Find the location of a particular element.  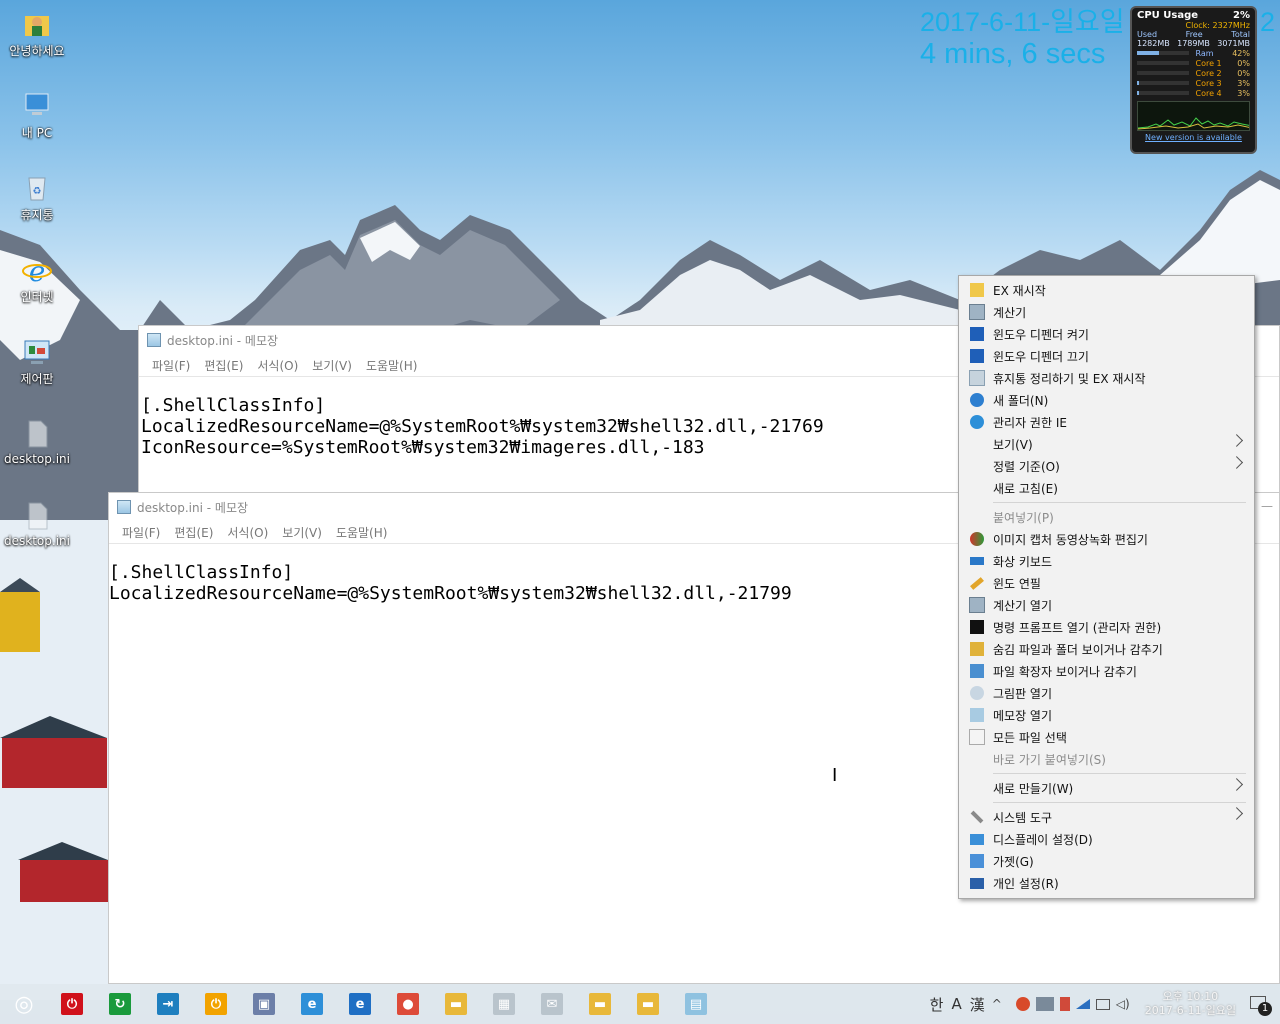

edge-app-icon: e is located at coordinates (360, 1004).